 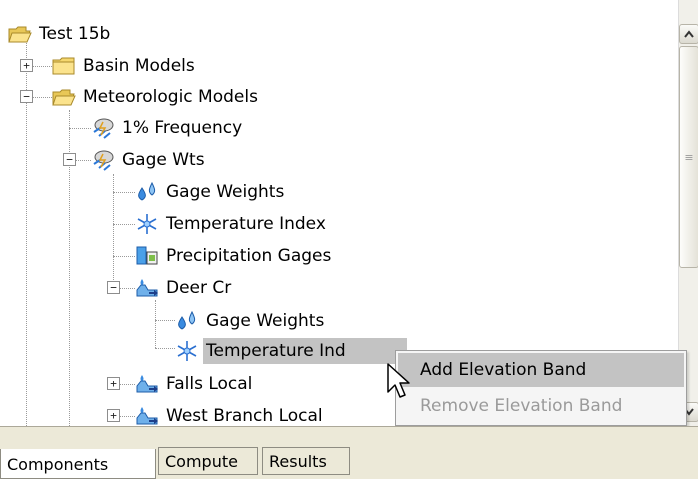 What do you see at coordinates (26, 65) in the screenshot?
I see `expand-basin-models-toggle: +` at bounding box center [26, 65].